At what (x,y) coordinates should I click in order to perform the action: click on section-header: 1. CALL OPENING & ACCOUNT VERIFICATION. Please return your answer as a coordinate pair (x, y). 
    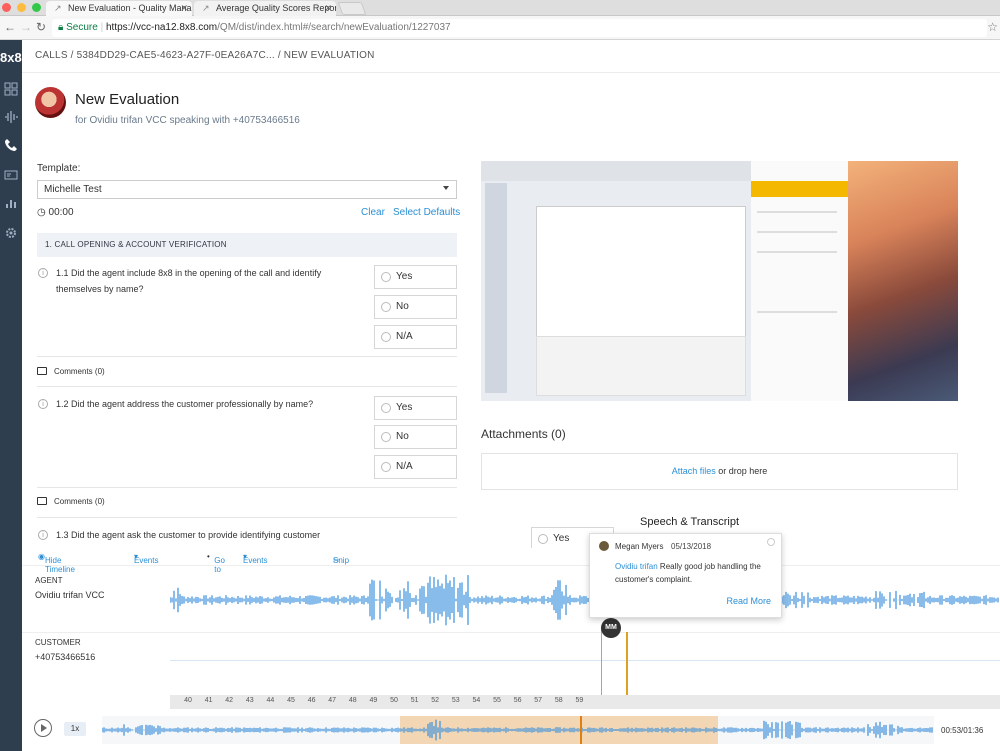
    Looking at the image, I should click on (247, 245).